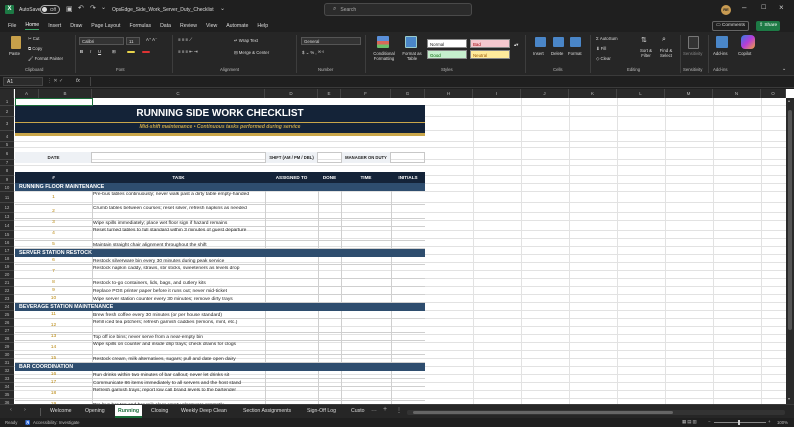 This screenshot has height=427, width=794. What do you see at coordinates (731, 26) in the screenshot?
I see `comments-button: ▭ Comments` at bounding box center [731, 26].